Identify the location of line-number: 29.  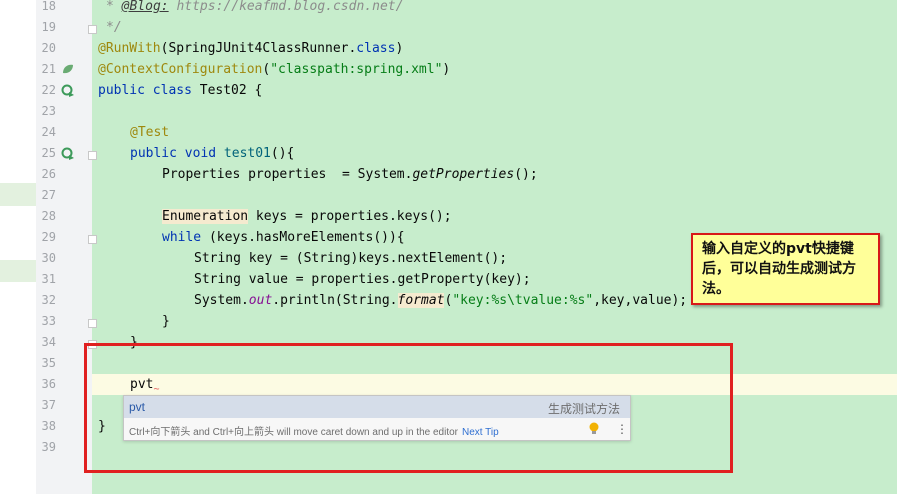
(48, 237).